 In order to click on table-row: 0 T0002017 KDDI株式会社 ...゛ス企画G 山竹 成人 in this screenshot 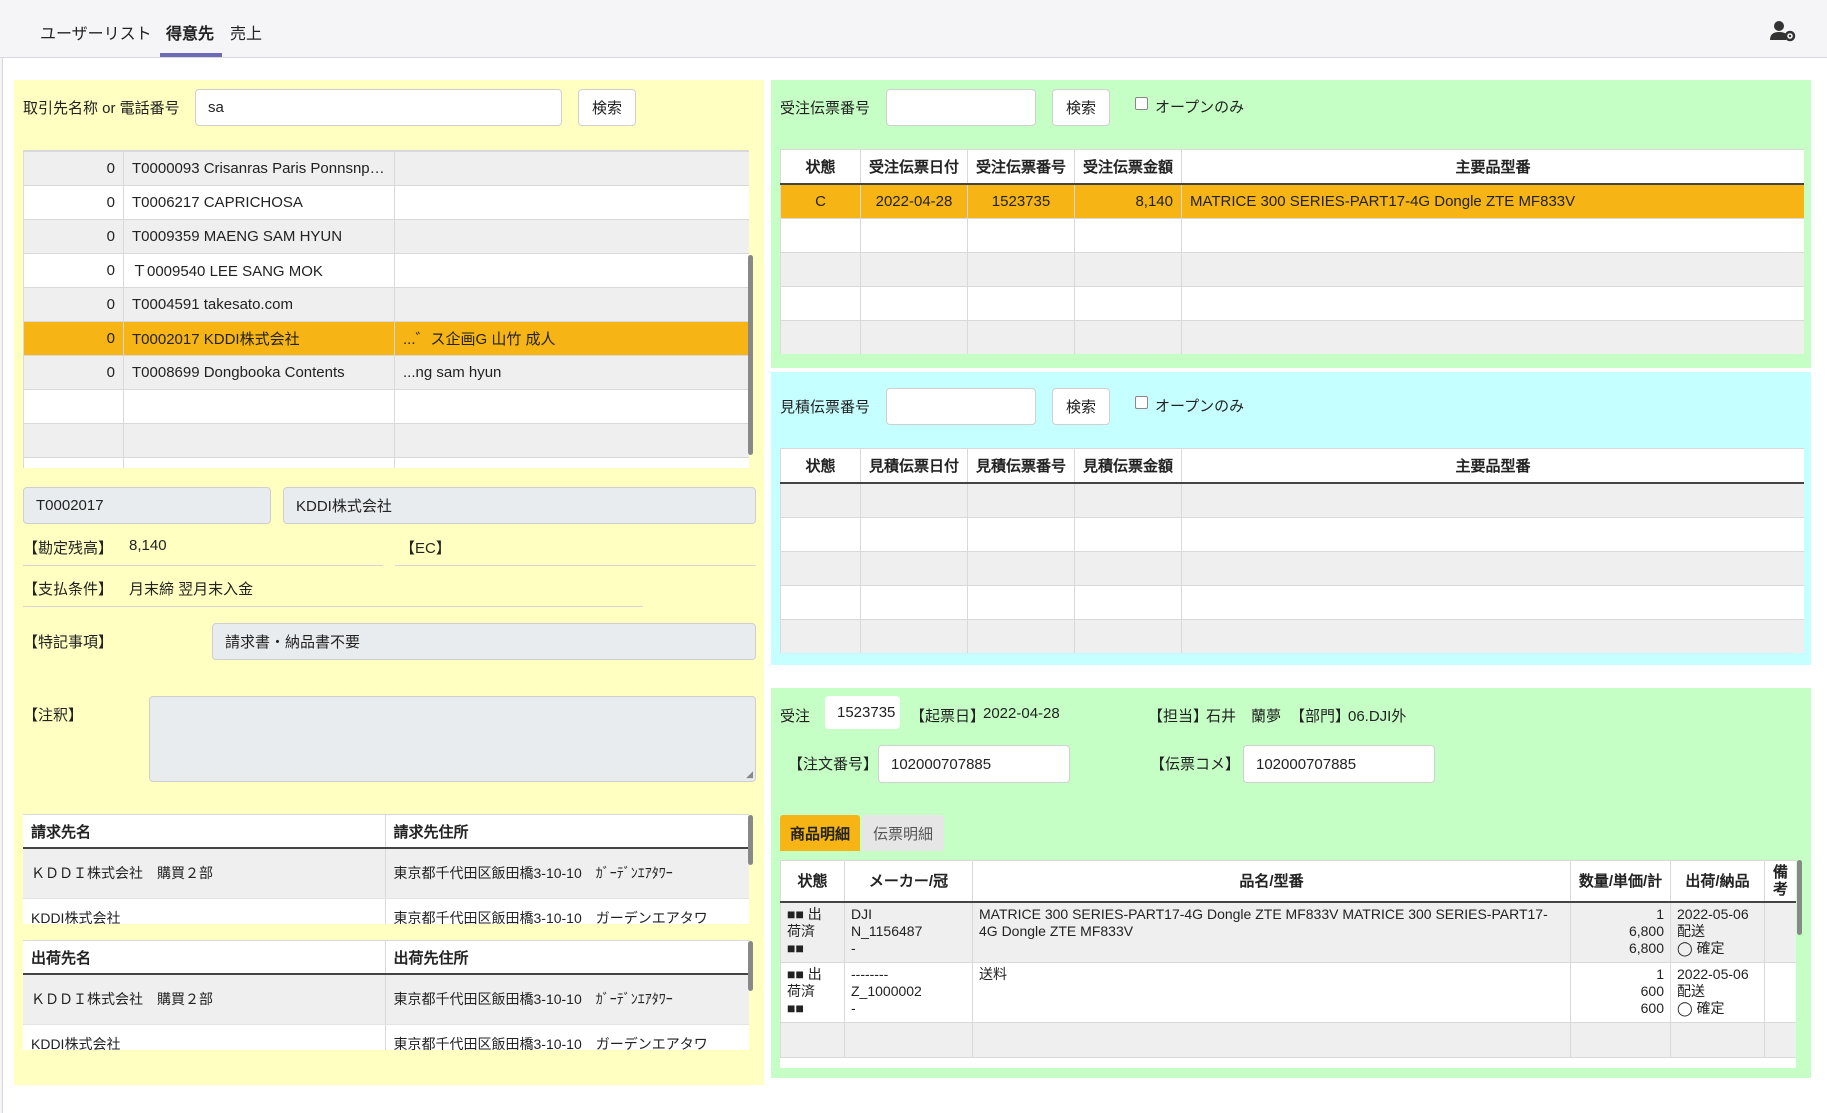, I will do `click(386, 338)`.